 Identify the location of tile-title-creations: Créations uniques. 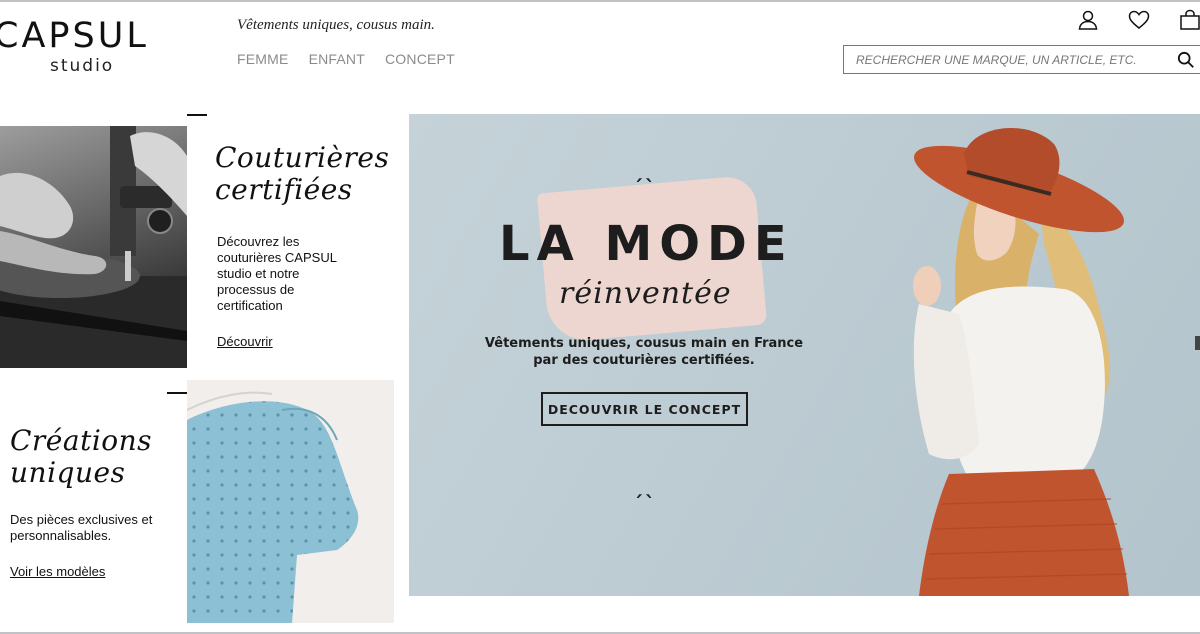
(81, 456).